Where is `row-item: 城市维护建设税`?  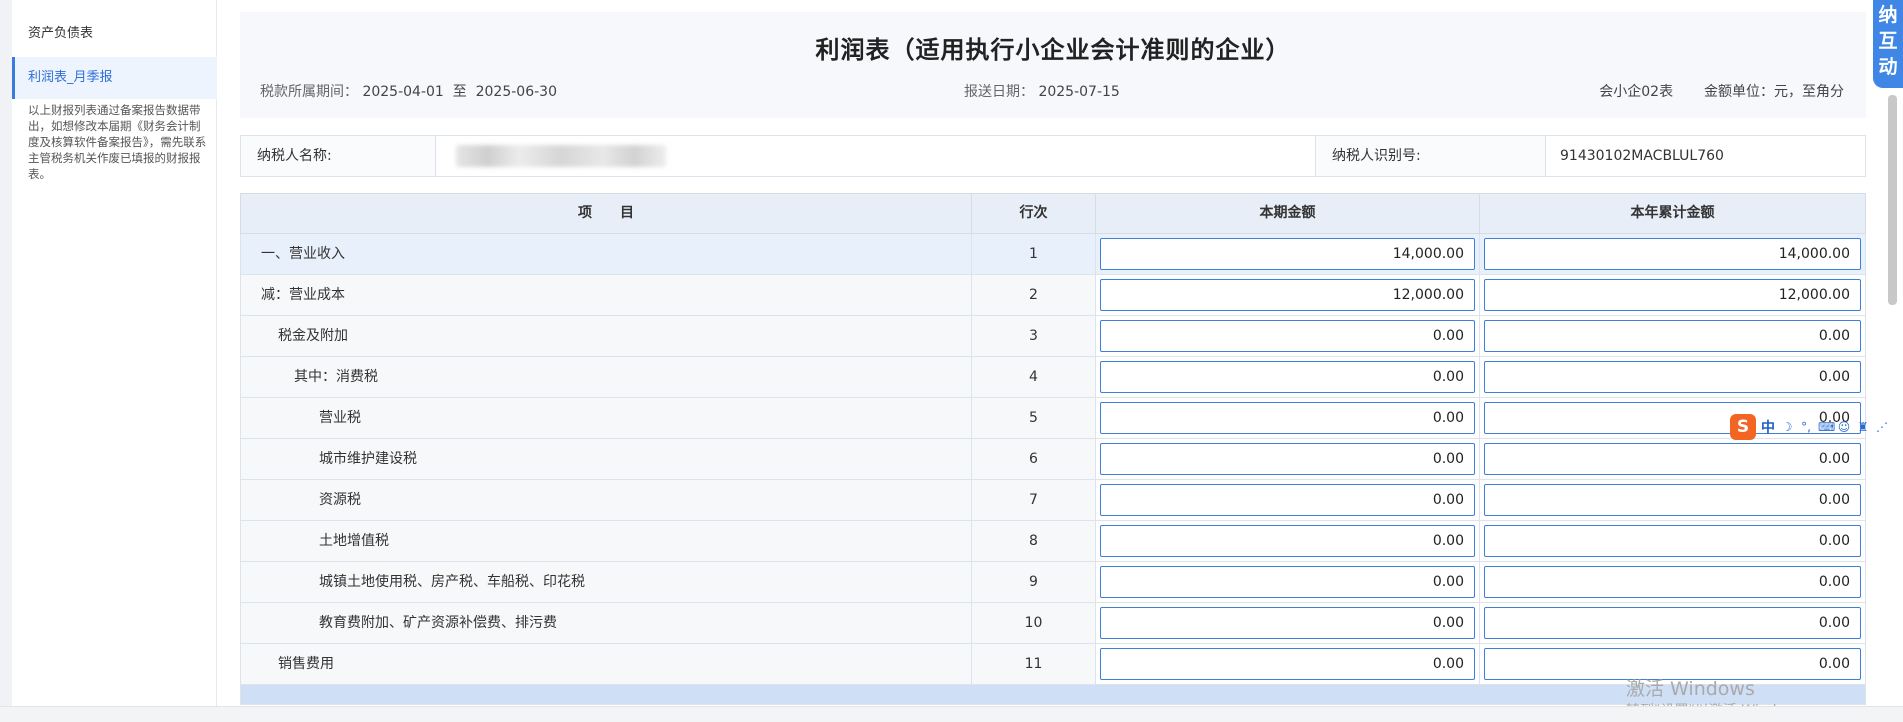
row-item: 城市维护建设税 is located at coordinates (606, 459).